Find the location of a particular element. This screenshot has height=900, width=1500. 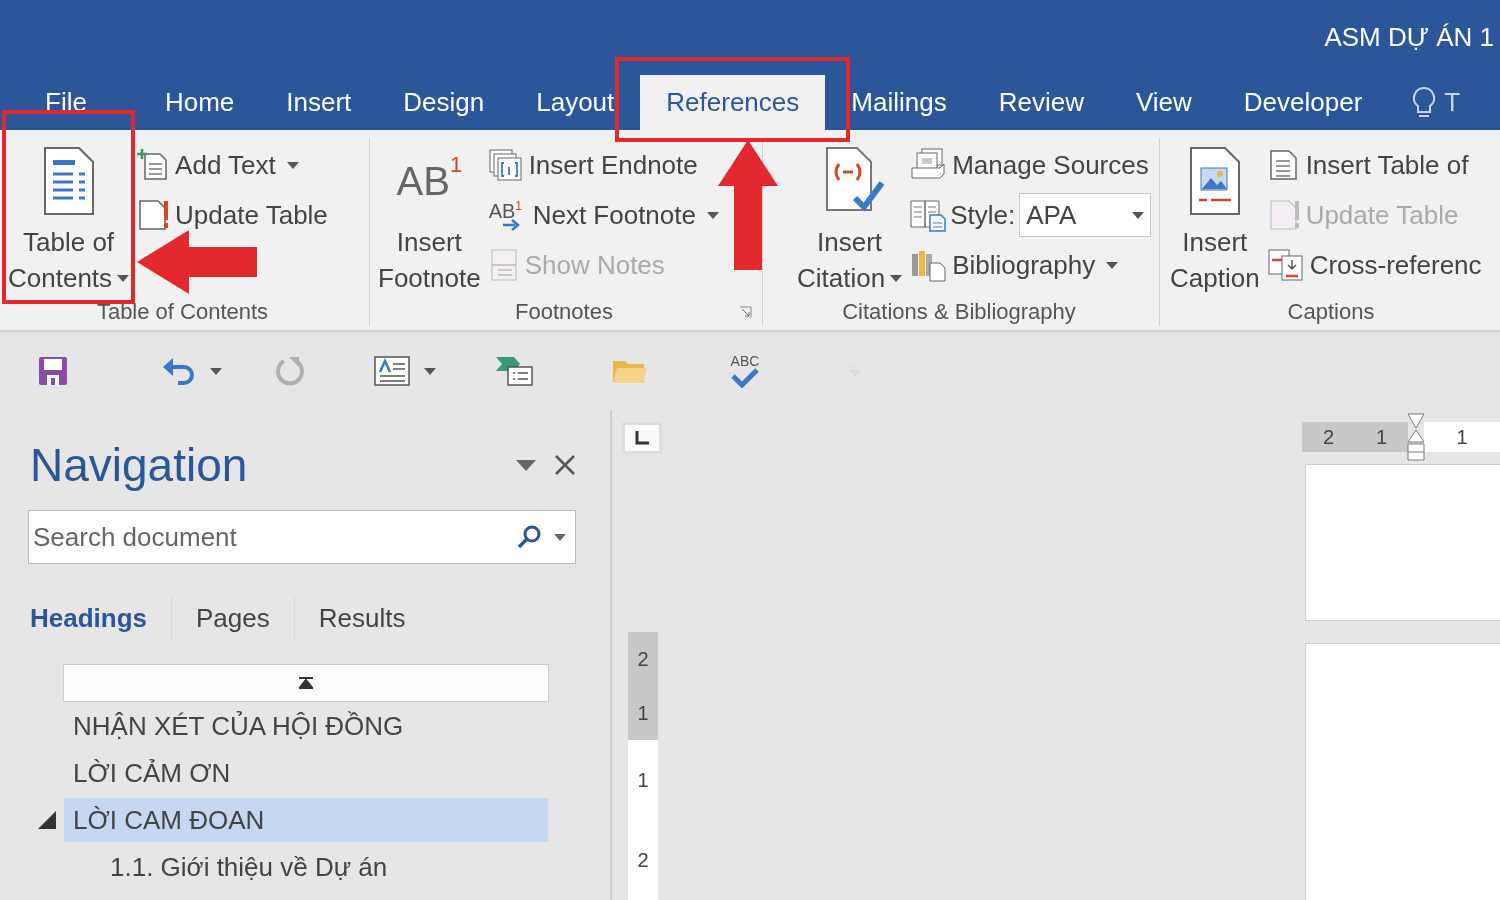

ribbon-button: Update Table is located at coordinates (232, 215).